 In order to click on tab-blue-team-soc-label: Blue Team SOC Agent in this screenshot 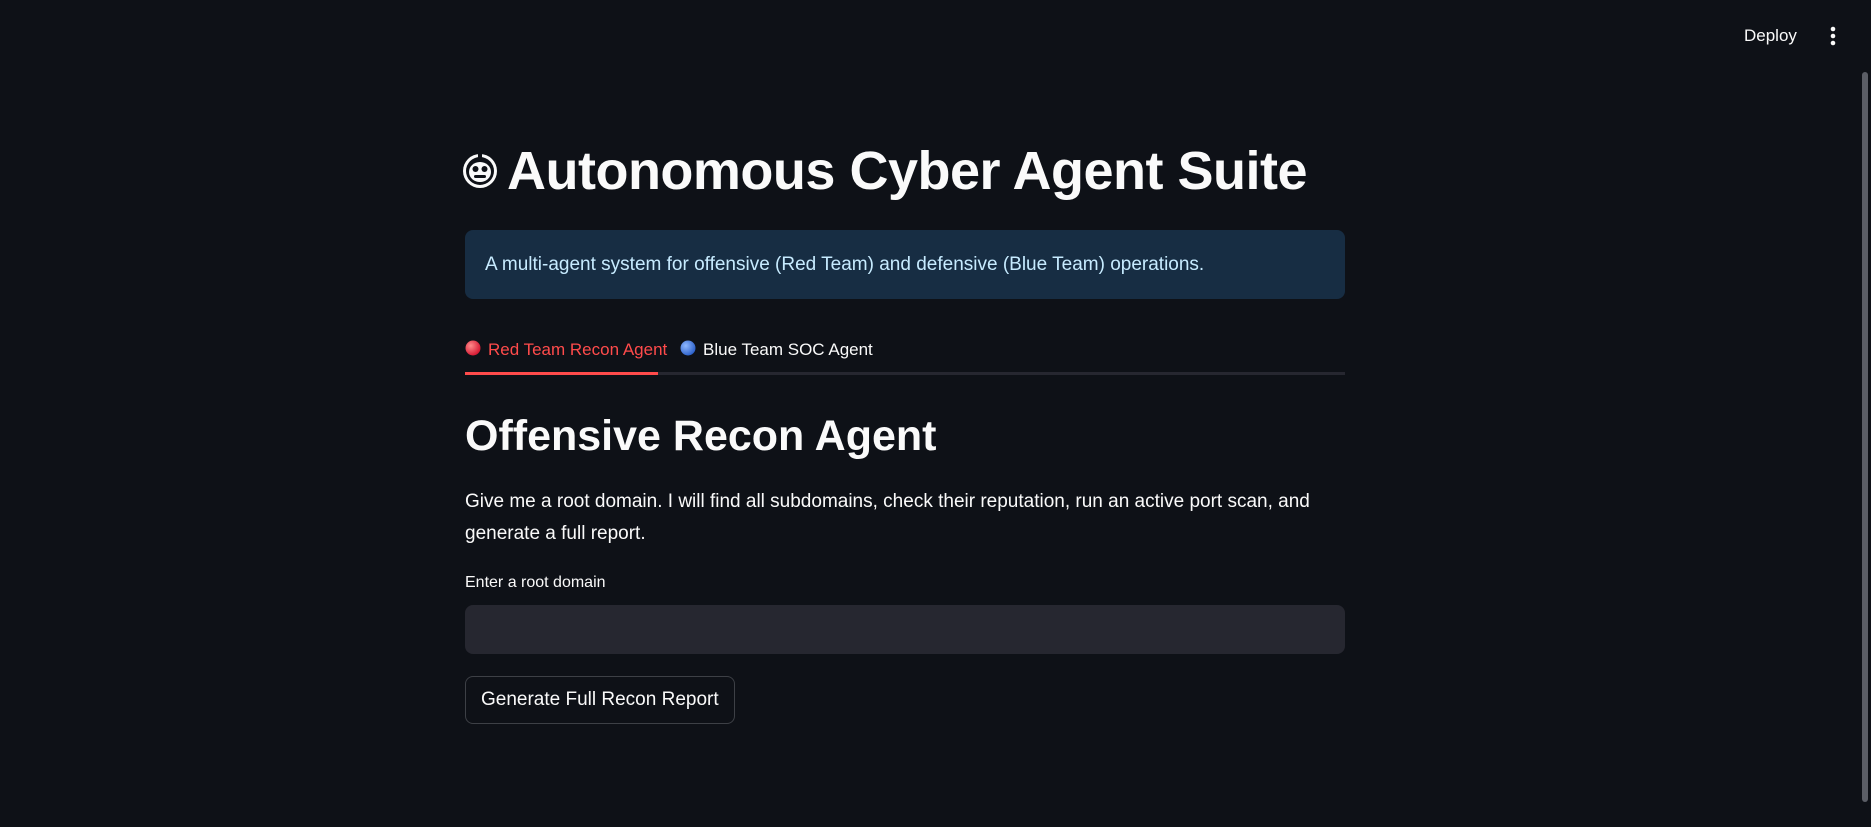, I will do `click(788, 349)`.